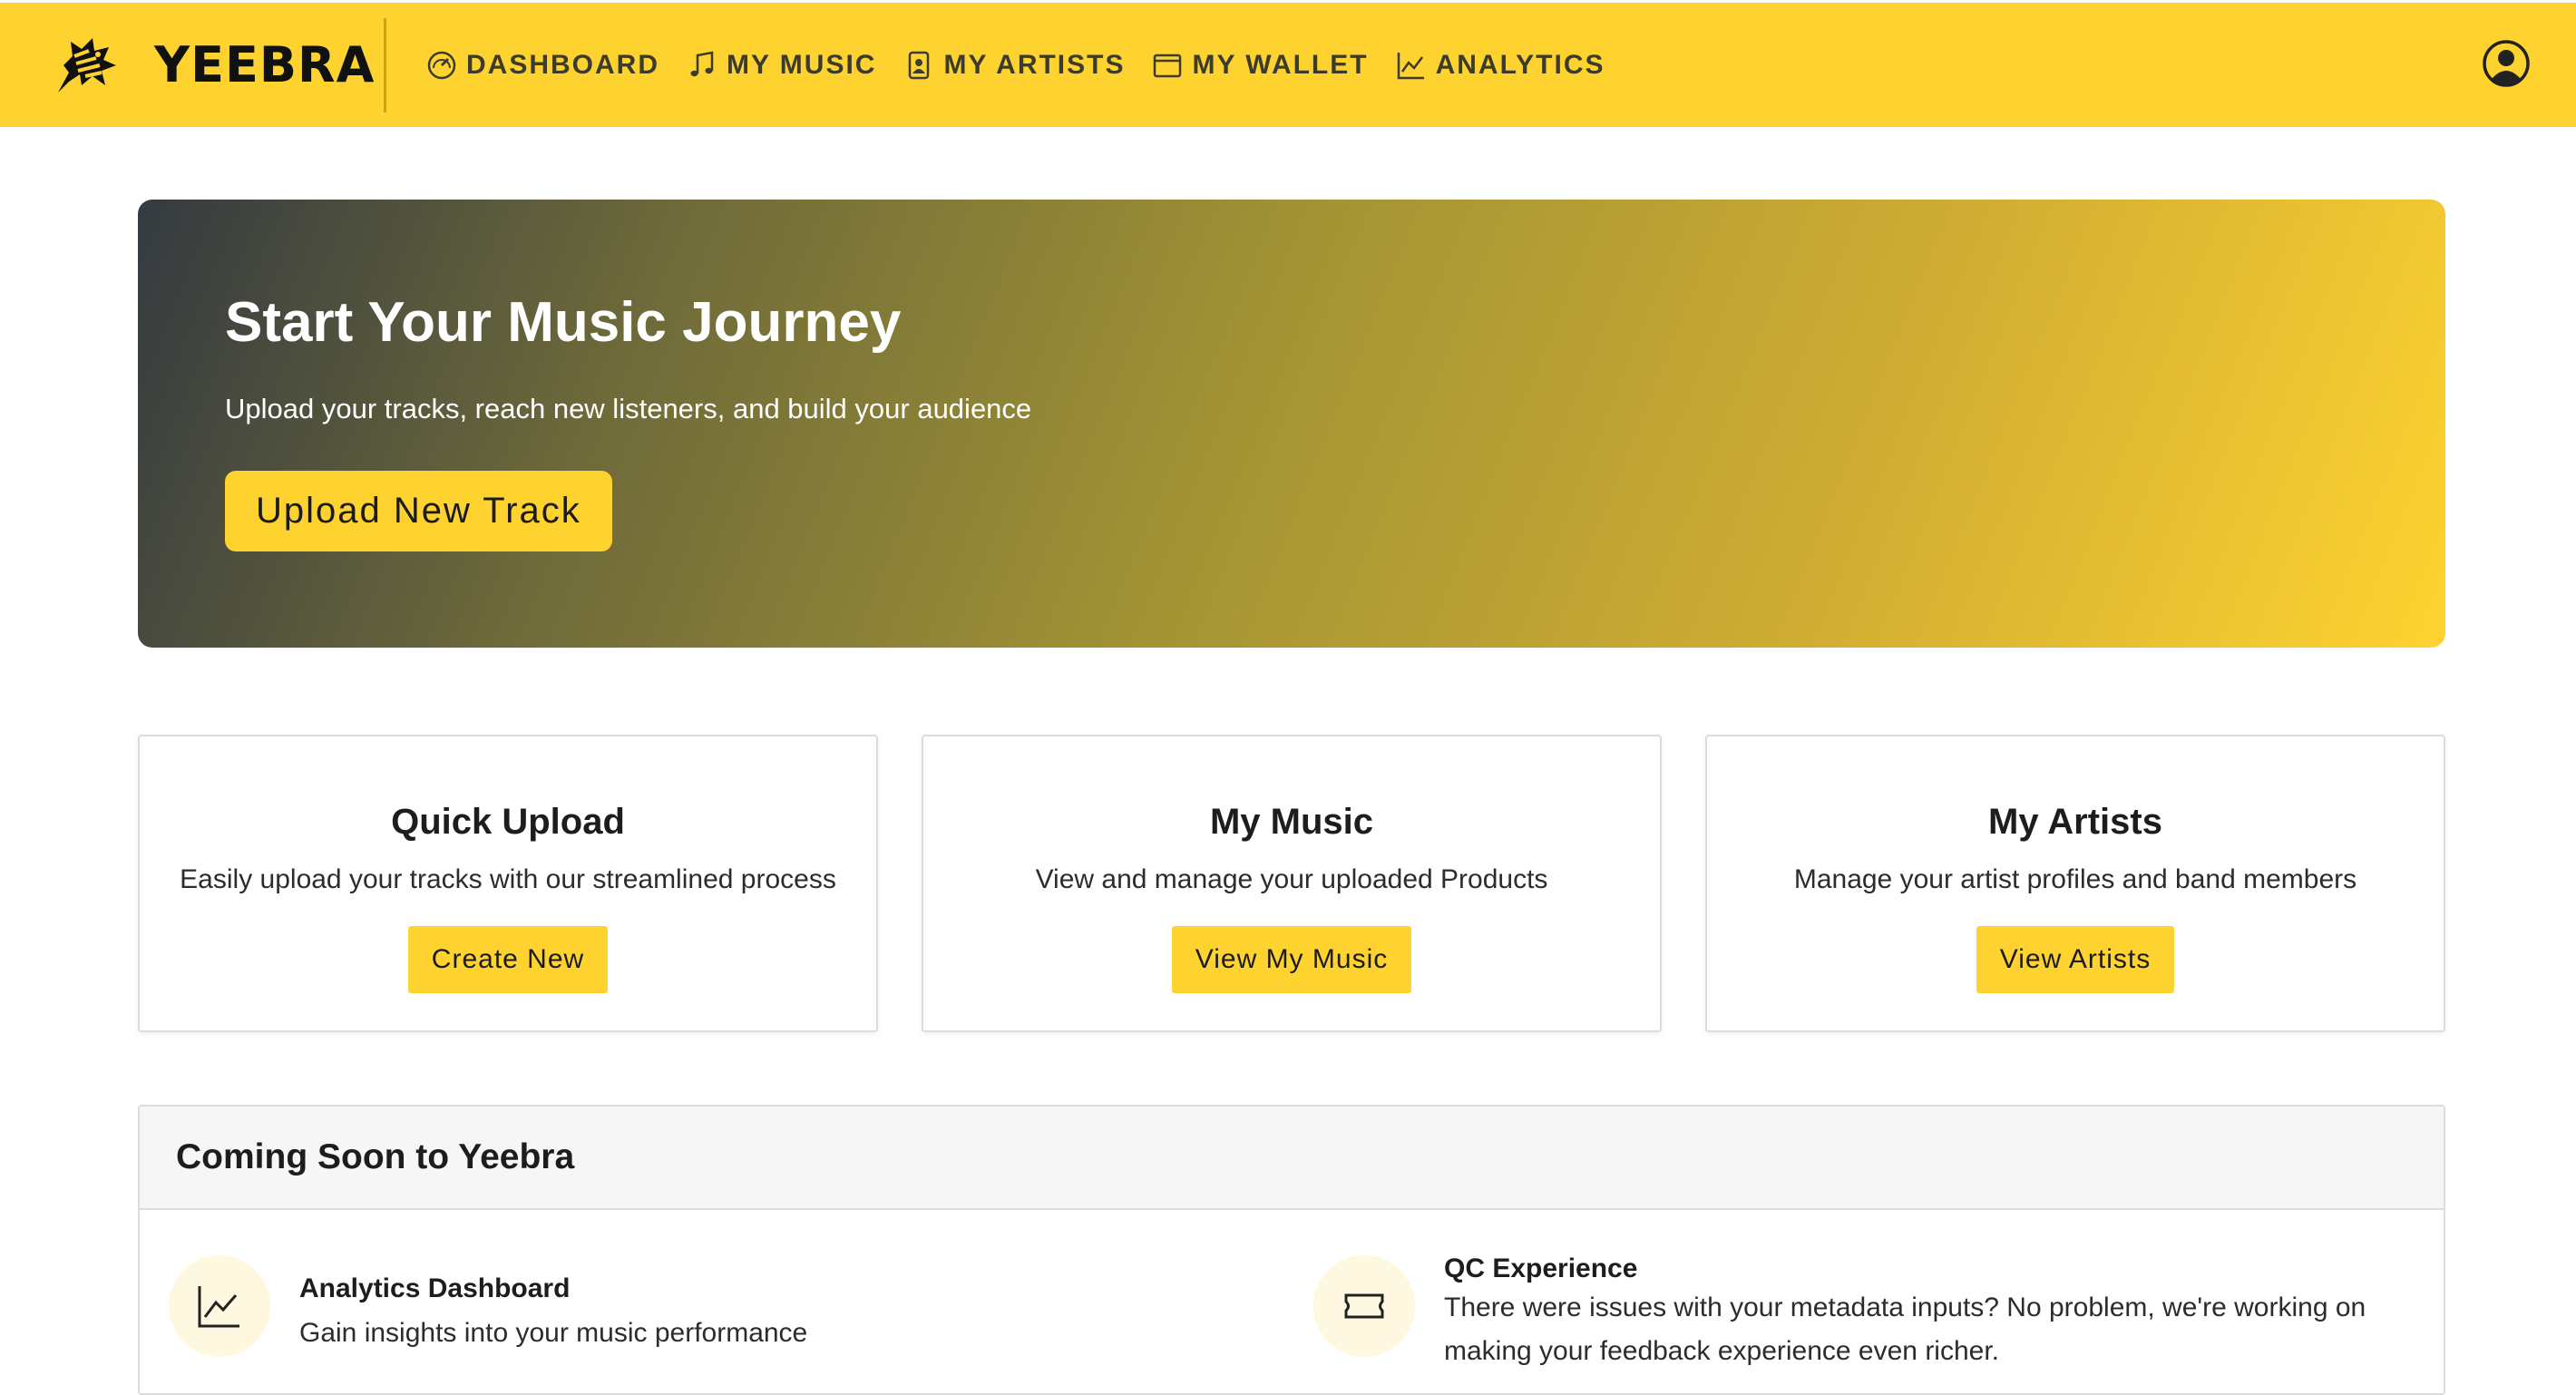 This screenshot has height=1395, width=2576. I want to click on card-title: My Music, so click(1291, 822).